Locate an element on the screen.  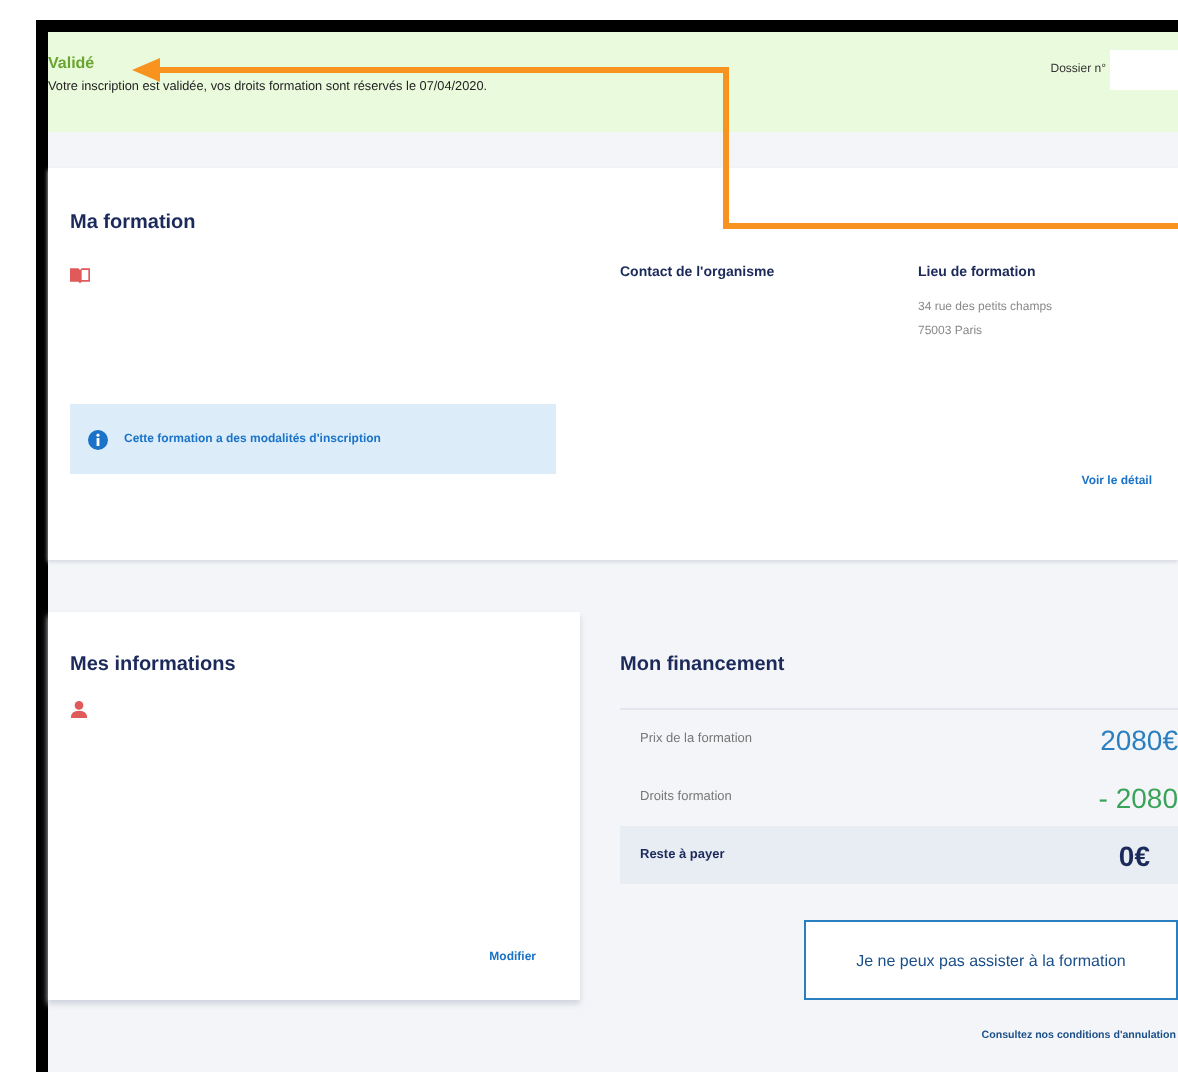
book-icon is located at coordinates (80, 275).